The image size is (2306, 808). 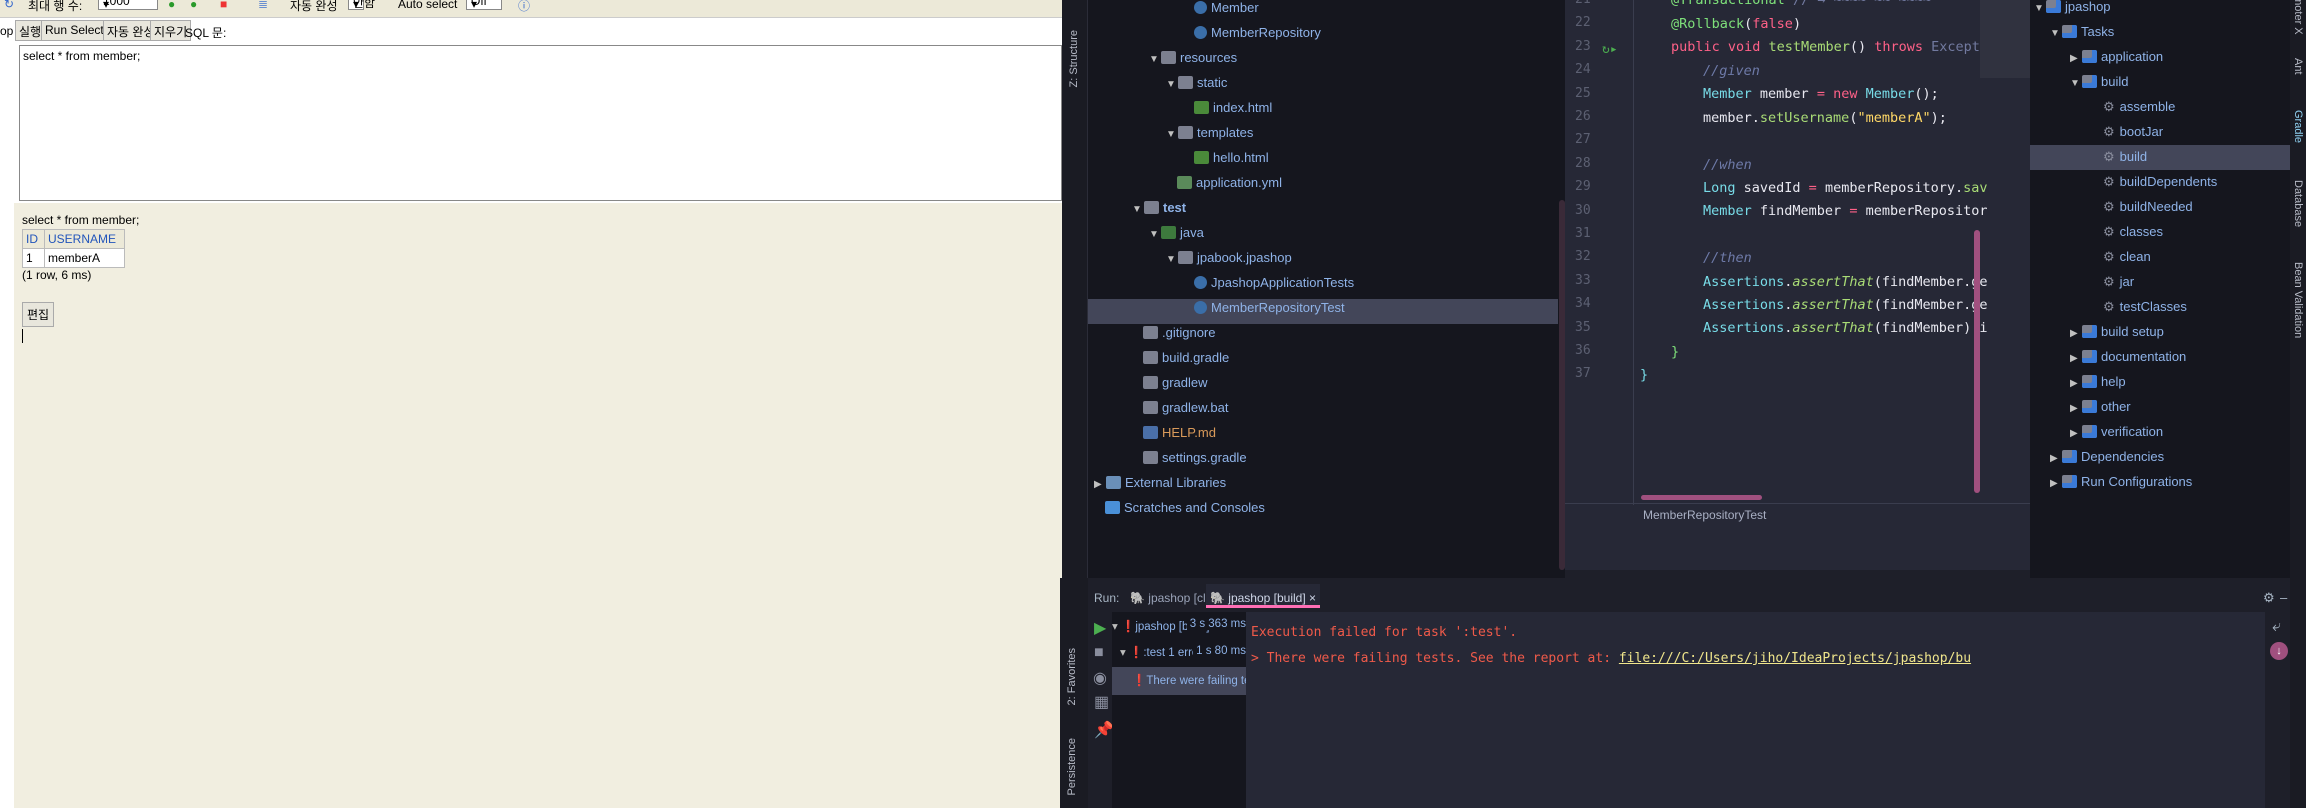 I want to click on gradle-tree-item: ⚙ clean, so click(x=2127, y=256).